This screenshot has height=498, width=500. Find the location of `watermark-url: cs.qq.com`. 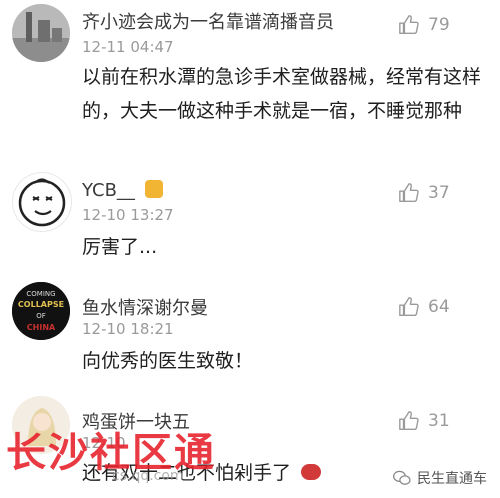

watermark-url: cs.qq.com is located at coordinates (148, 476).